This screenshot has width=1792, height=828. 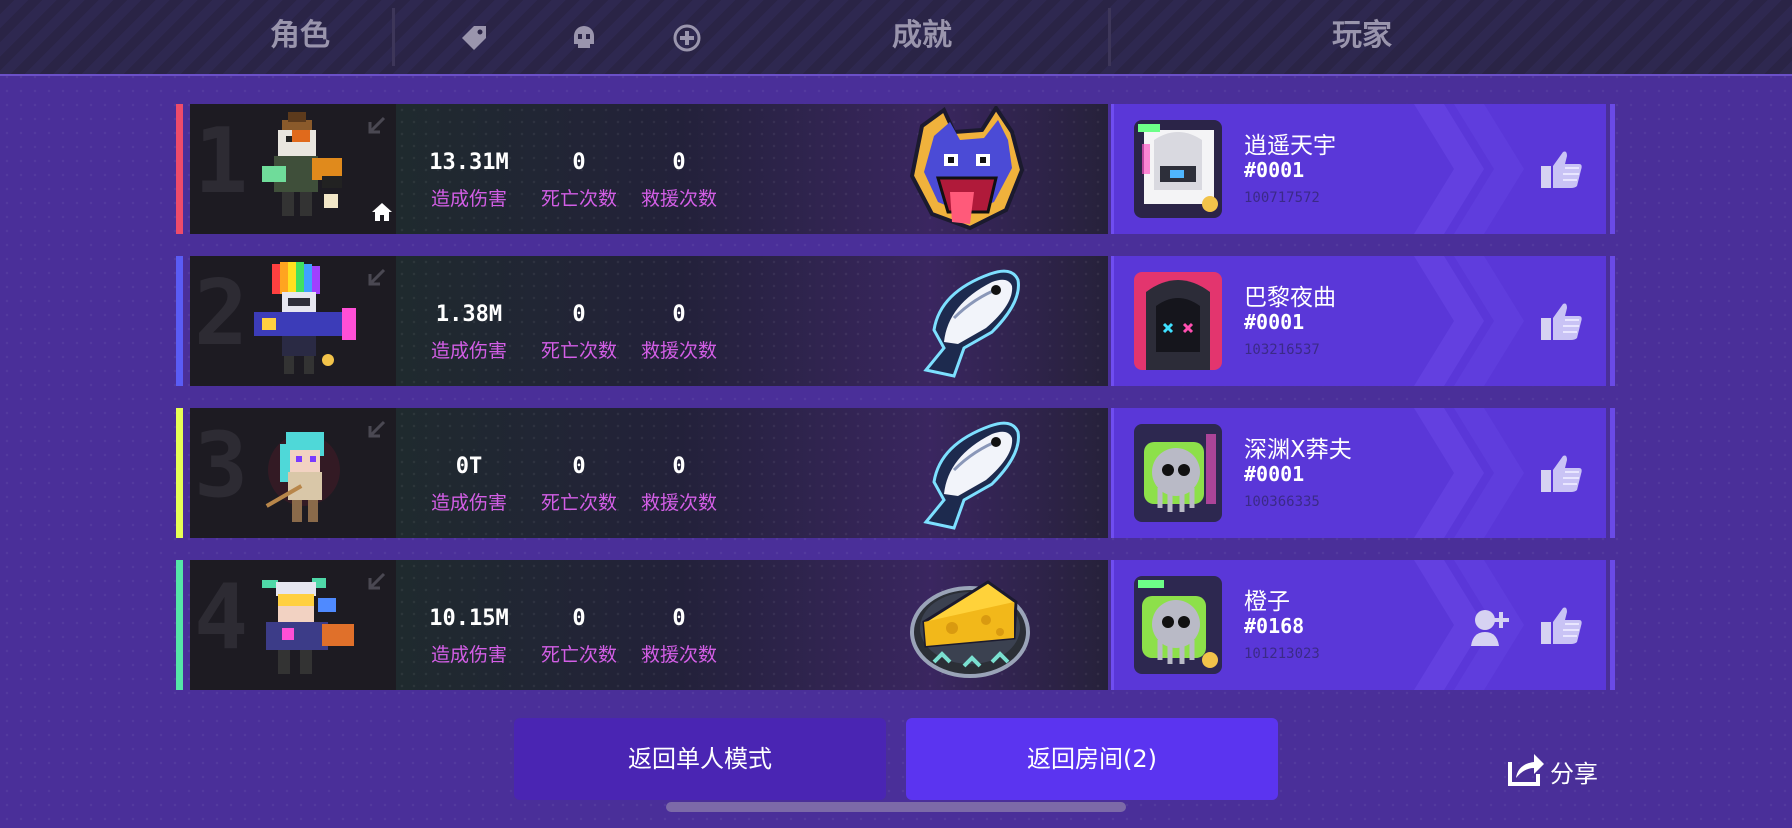 I want to click on player-card: 逍遥天宇 #0001 100717572, so click(x=1358, y=169).